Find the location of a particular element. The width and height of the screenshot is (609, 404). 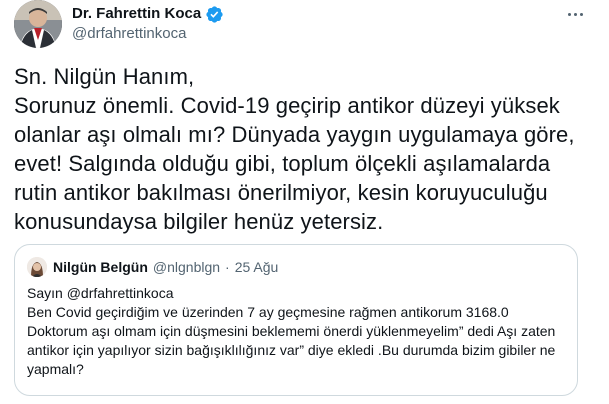

author-info: Dr. Fahrettin Koca @drfahrettinkoca is located at coordinates (148, 24).